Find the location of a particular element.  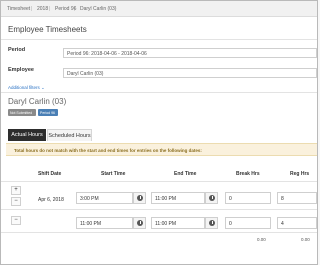

breadcrumb-timesheet: Timesheet is located at coordinates (18, 9).